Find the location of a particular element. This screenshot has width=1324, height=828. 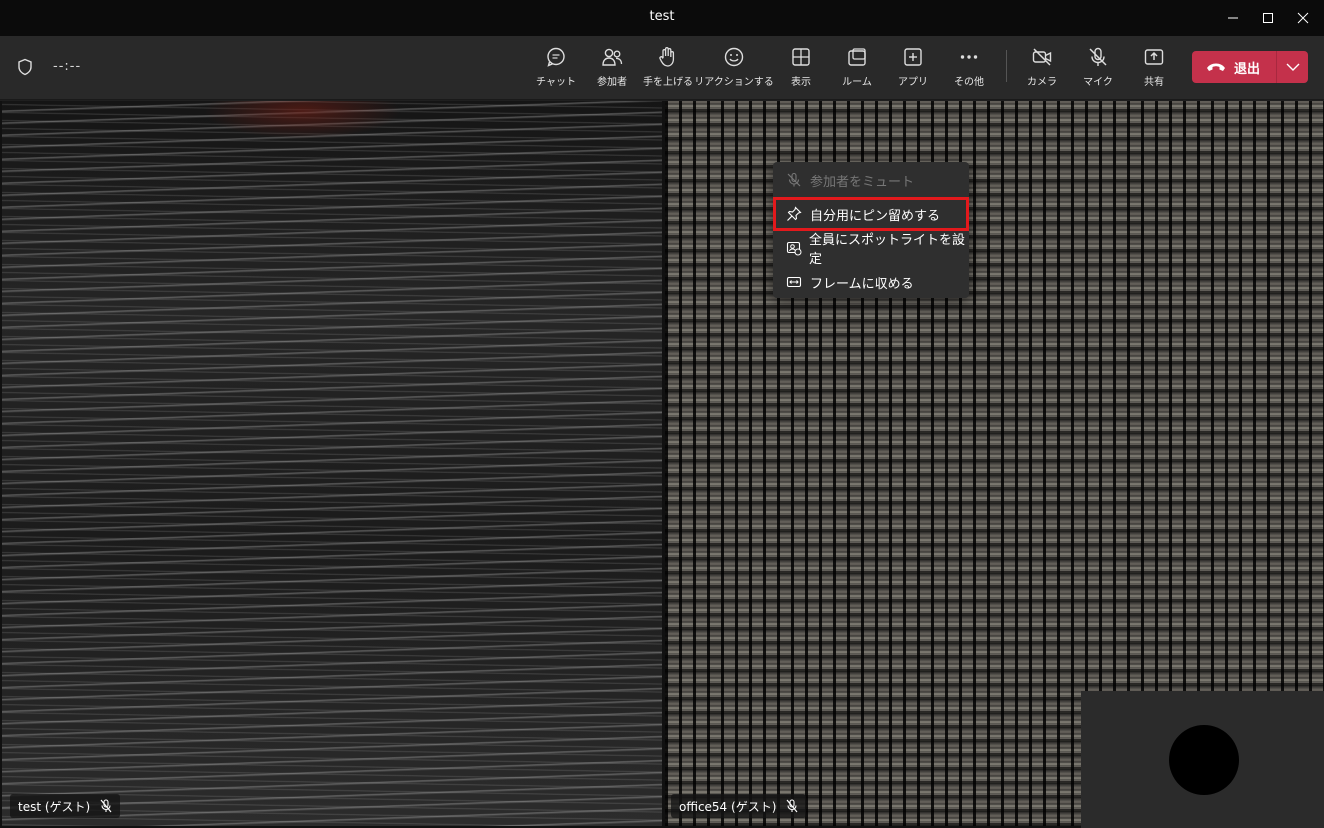

raise-hand-icon is located at coordinates (667, 57).